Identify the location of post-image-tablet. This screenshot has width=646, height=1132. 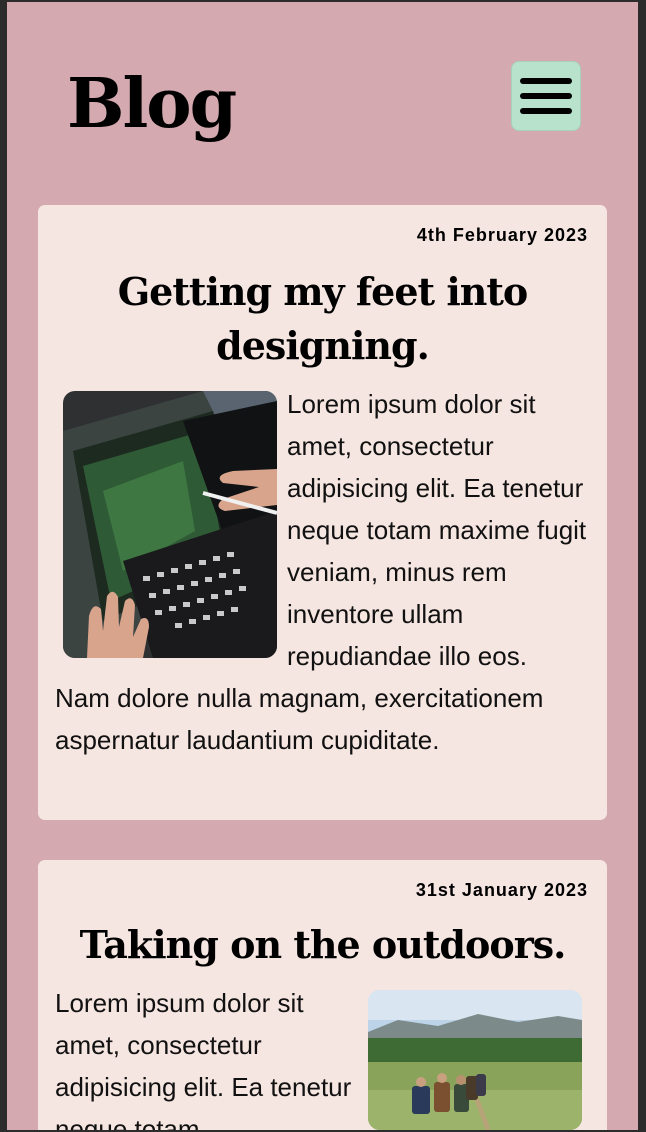
(170, 524).